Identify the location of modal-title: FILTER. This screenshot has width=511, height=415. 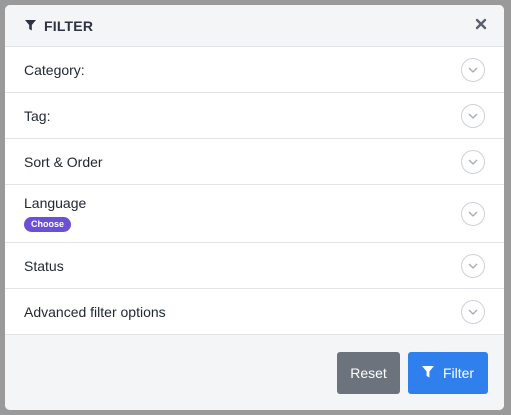
(248, 26).